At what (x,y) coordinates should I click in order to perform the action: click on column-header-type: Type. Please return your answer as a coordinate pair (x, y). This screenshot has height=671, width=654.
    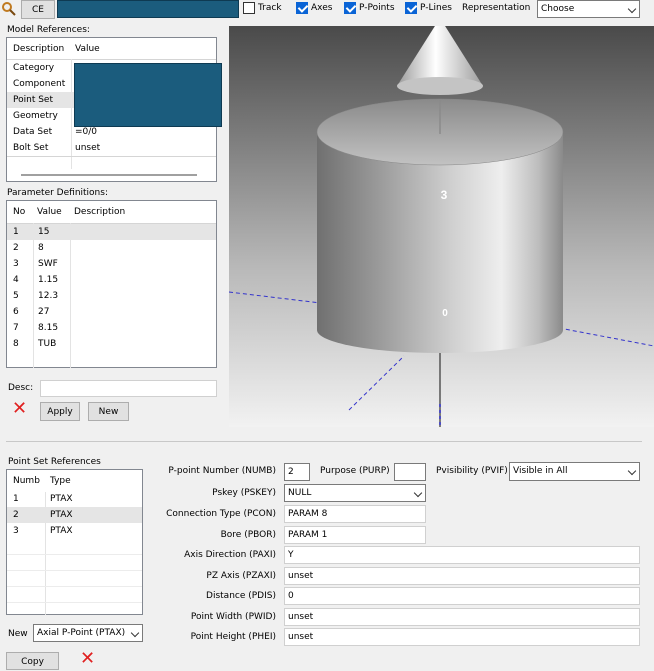
    Looking at the image, I should click on (60, 481).